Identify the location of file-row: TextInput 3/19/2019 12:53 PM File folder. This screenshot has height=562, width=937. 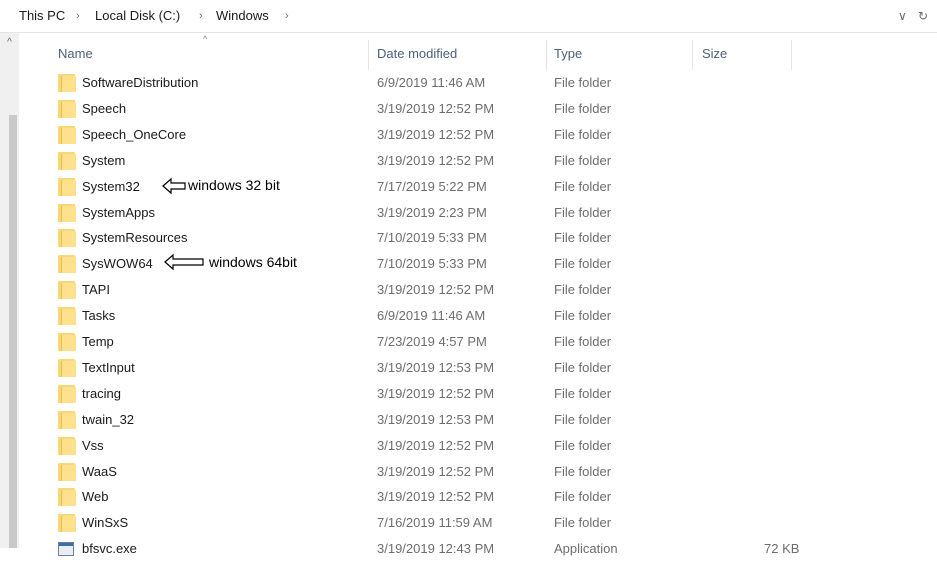
(478, 368).